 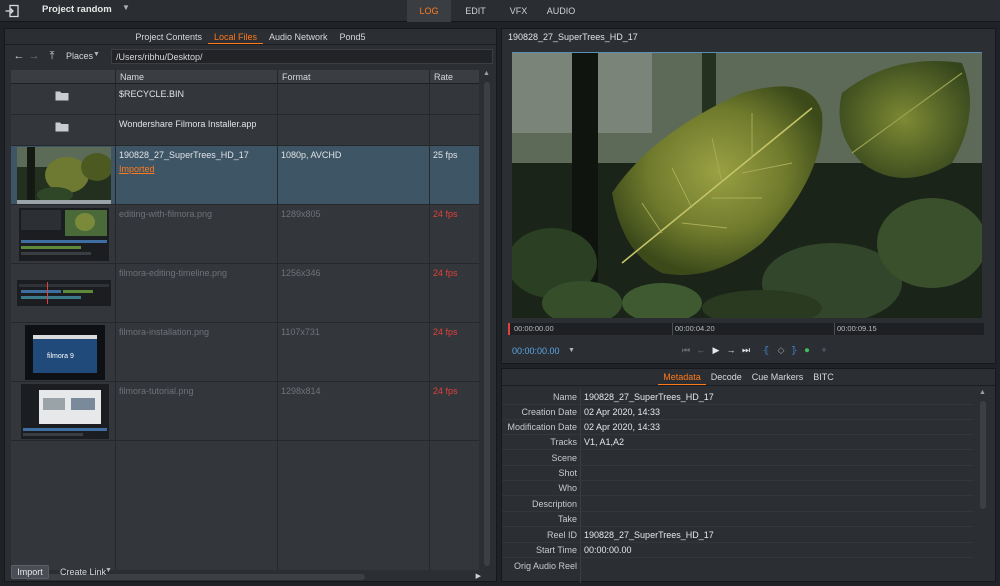 I want to click on path-input, so click(x=302, y=56).